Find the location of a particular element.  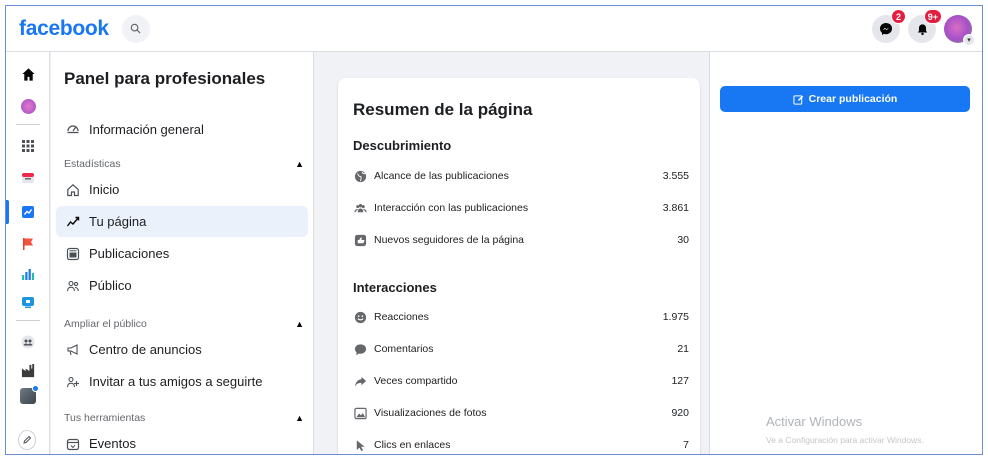

top-actions: 2 9+ ▾ is located at coordinates (923, 27).